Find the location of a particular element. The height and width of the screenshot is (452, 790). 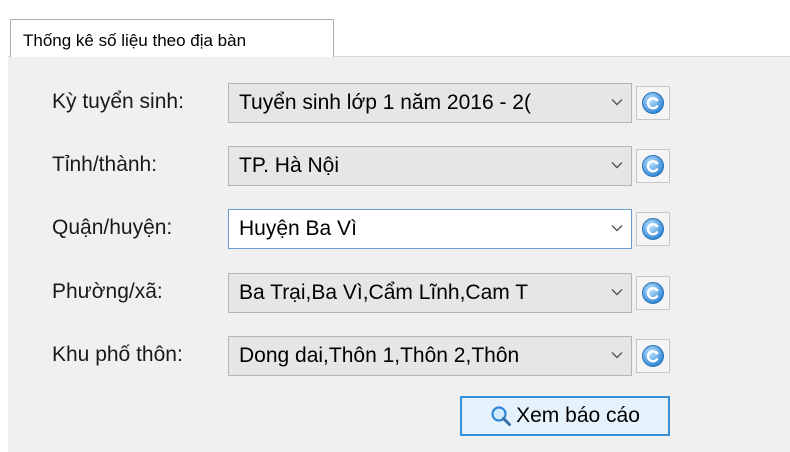

khu-pho-thon-value: Dong dai,Thôn 1,Thôn 2,Thôn is located at coordinates (379, 355).